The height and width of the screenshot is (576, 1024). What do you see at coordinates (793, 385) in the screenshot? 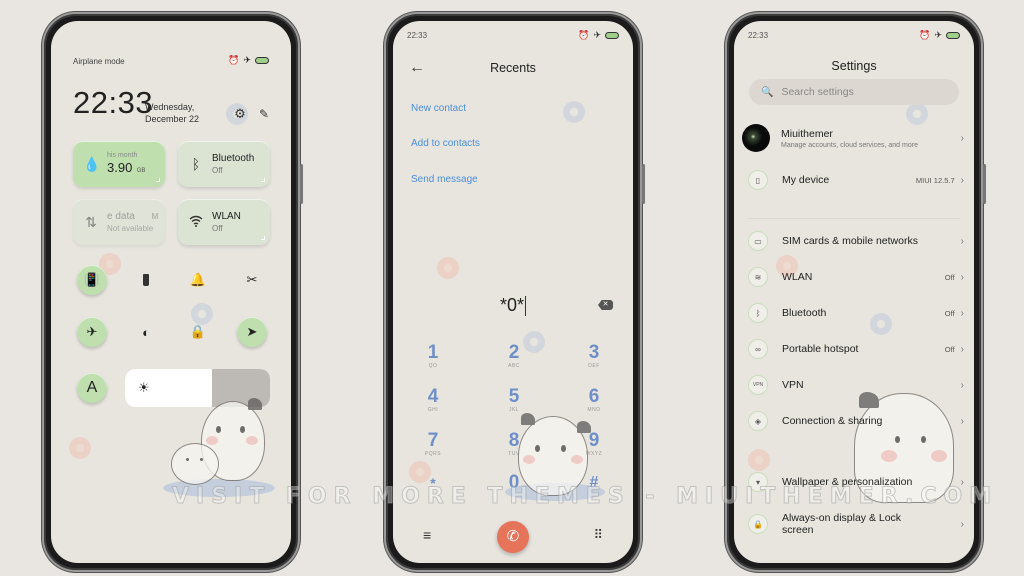
I see `row-label: VPN` at bounding box center [793, 385].